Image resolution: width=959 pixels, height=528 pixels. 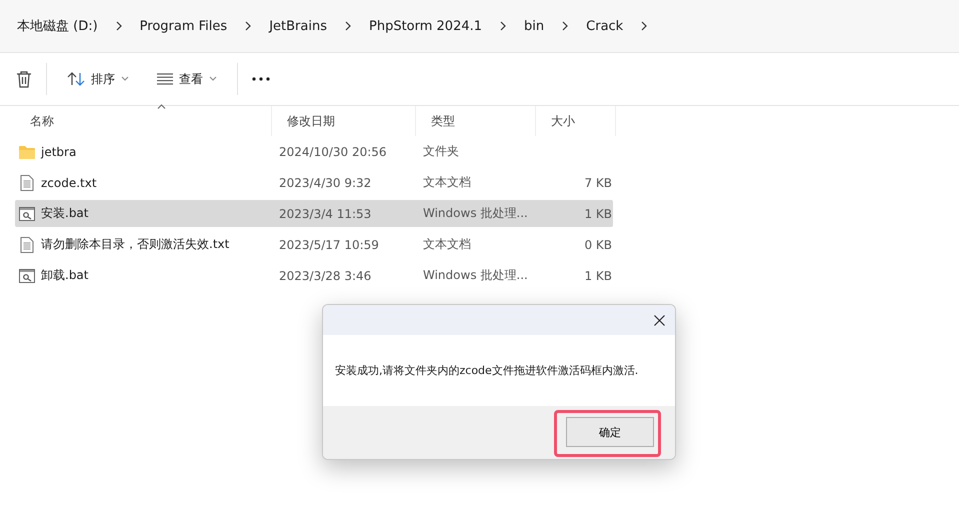 I want to click on column-header: 名称, so click(x=42, y=121).